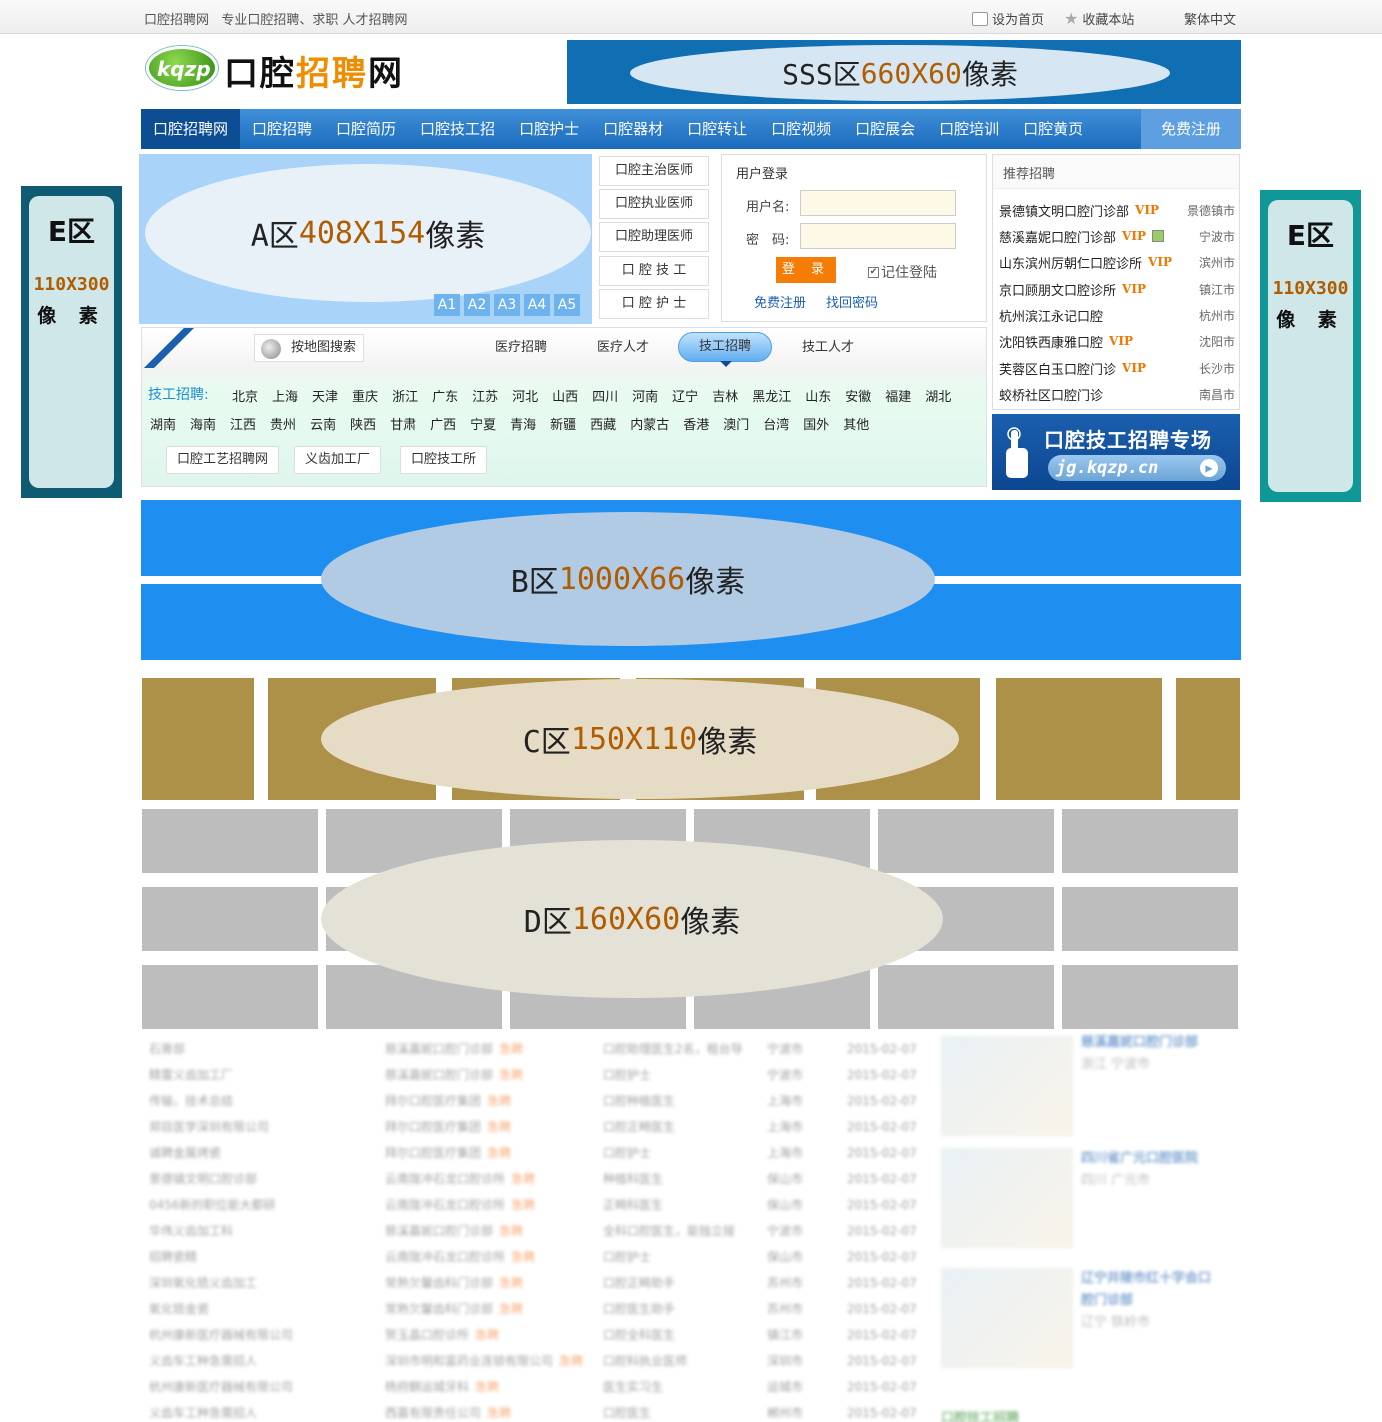 The height and width of the screenshot is (1422, 1382). I want to click on site-logo: kqzp 口腔招聘网, so click(286, 70).